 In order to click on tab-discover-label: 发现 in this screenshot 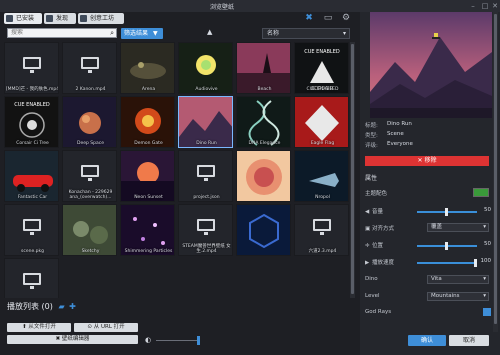, I will do `click(62, 18)`.